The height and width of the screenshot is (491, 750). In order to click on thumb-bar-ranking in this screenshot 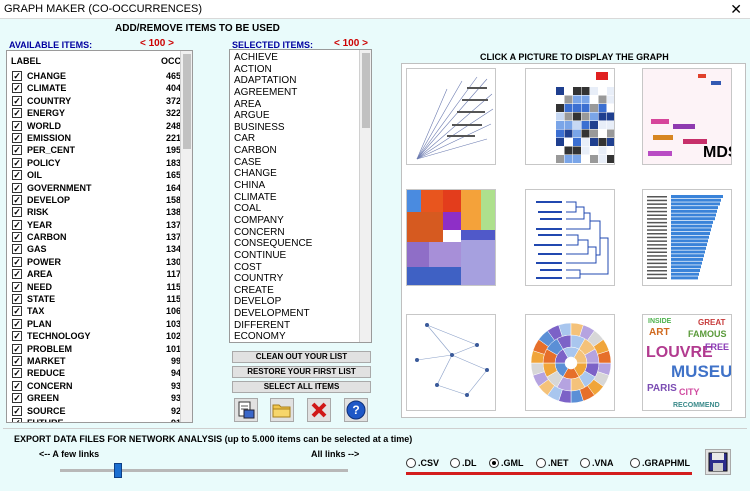, I will do `click(687, 237)`.